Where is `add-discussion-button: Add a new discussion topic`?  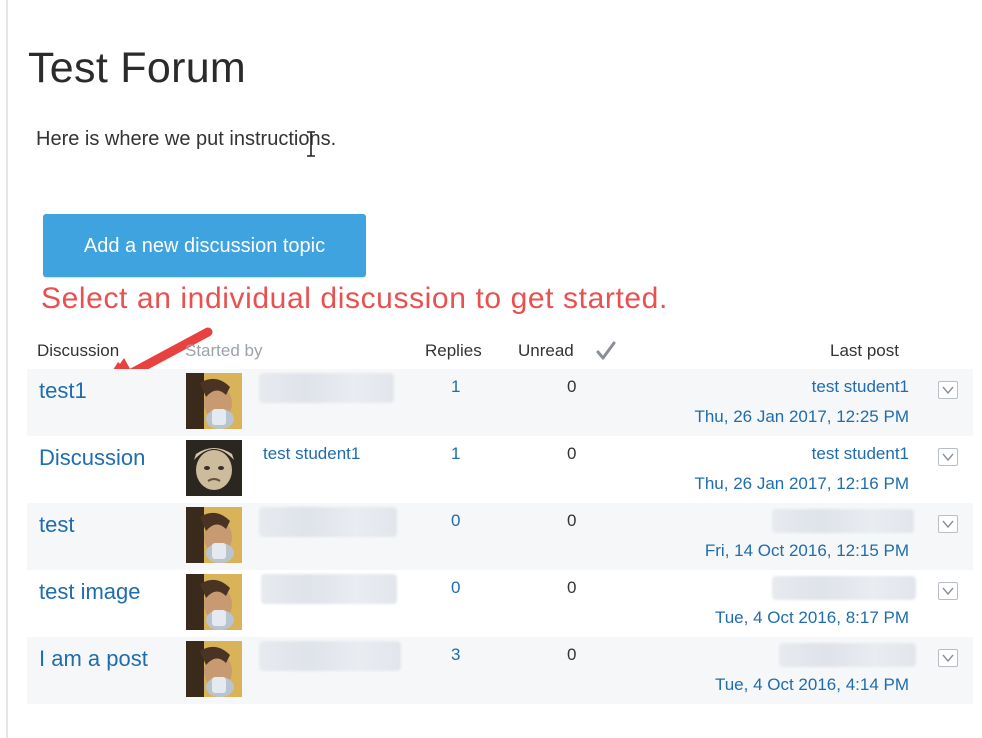 add-discussion-button: Add a new discussion topic is located at coordinates (204, 245).